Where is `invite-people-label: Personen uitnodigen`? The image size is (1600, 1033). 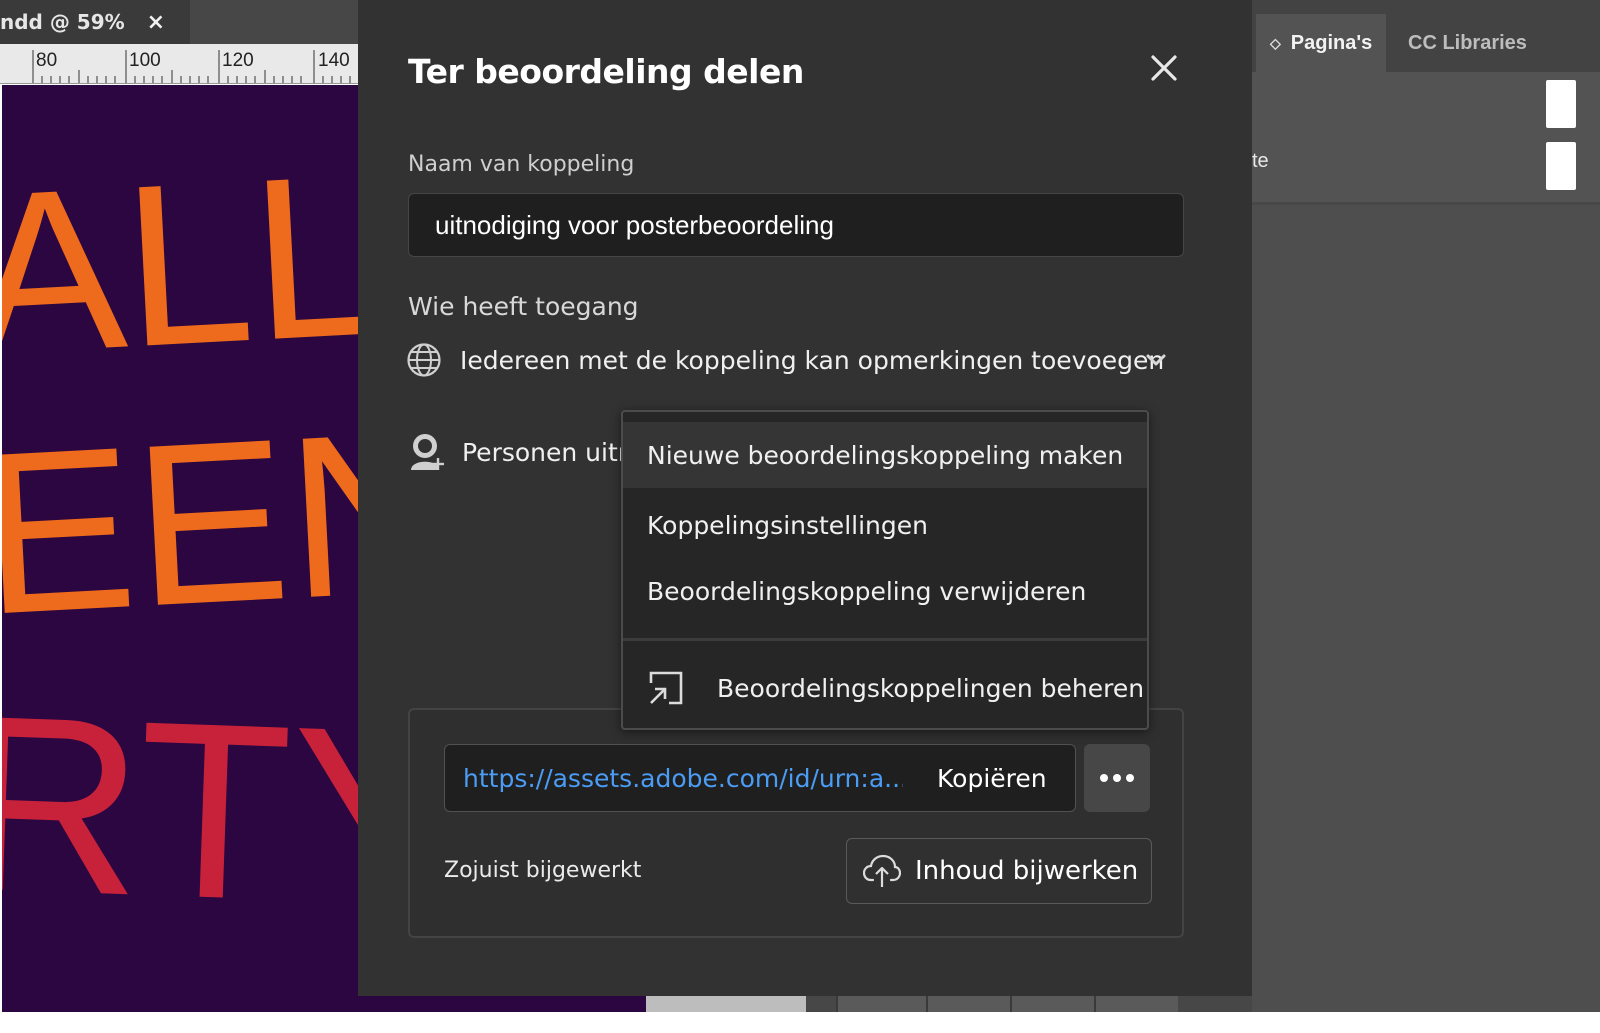 invite-people-label: Personen uitnodigen is located at coordinates (542, 452).